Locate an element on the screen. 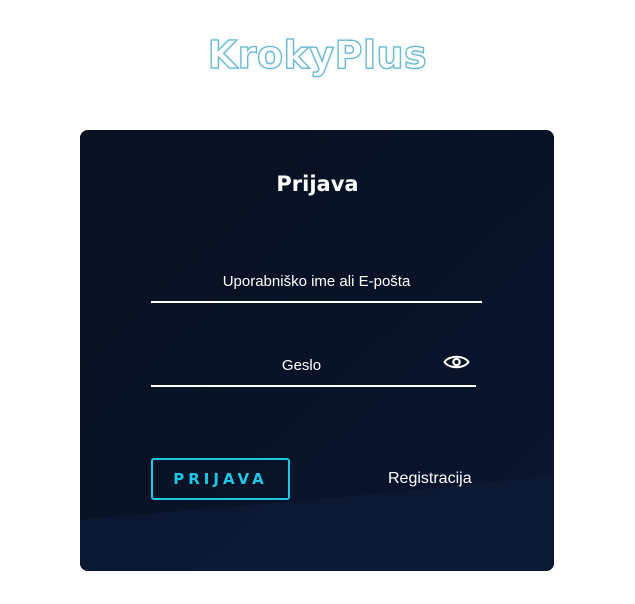 Image resolution: width=635 pixels, height=604 pixels. login-title: Prijava is located at coordinates (317, 184).